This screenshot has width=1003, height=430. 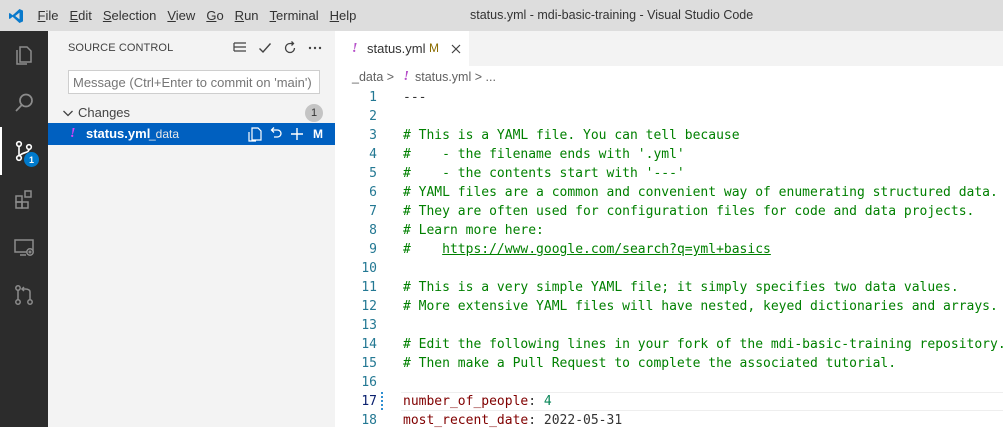 I want to click on line-number: 15, so click(x=369, y=363).